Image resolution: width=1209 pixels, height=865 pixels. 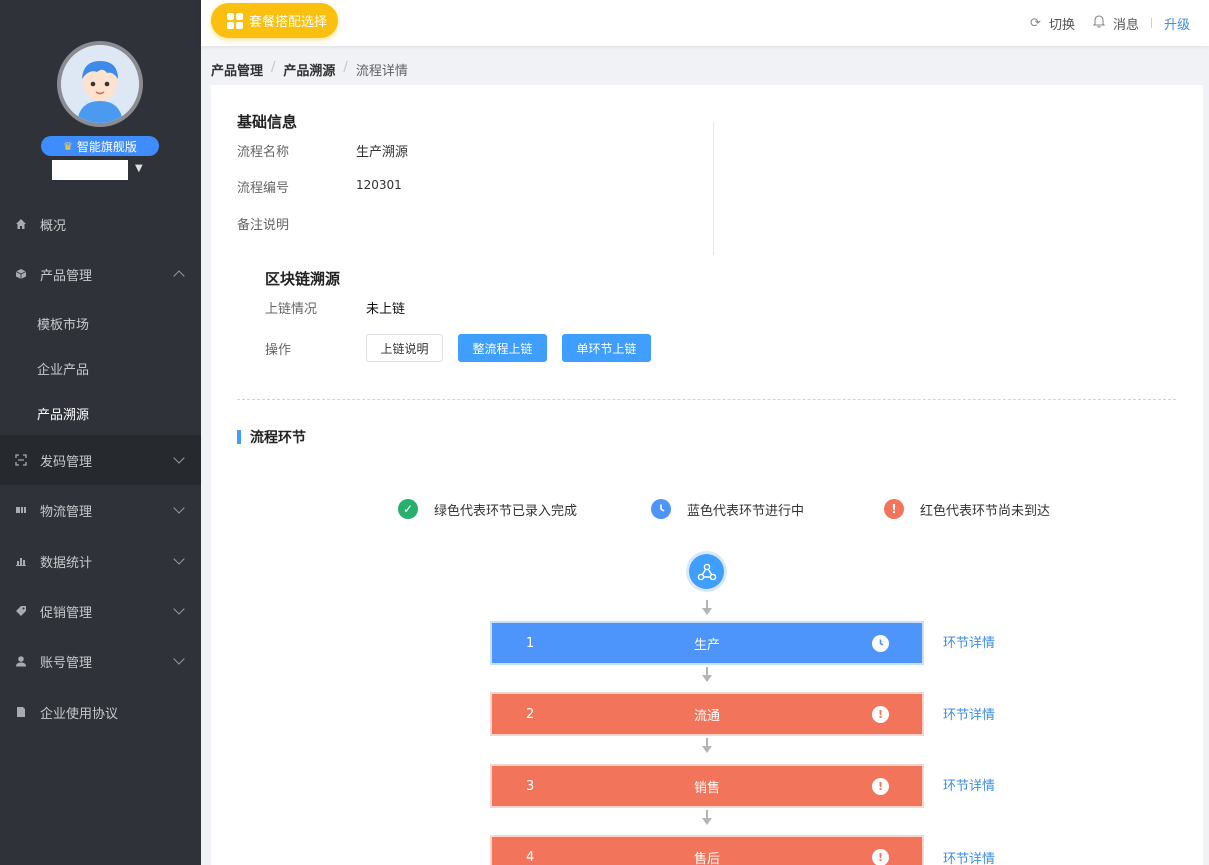 What do you see at coordinates (291, 309) in the screenshot?
I see `chain-status-label: 上链情况` at bounding box center [291, 309].